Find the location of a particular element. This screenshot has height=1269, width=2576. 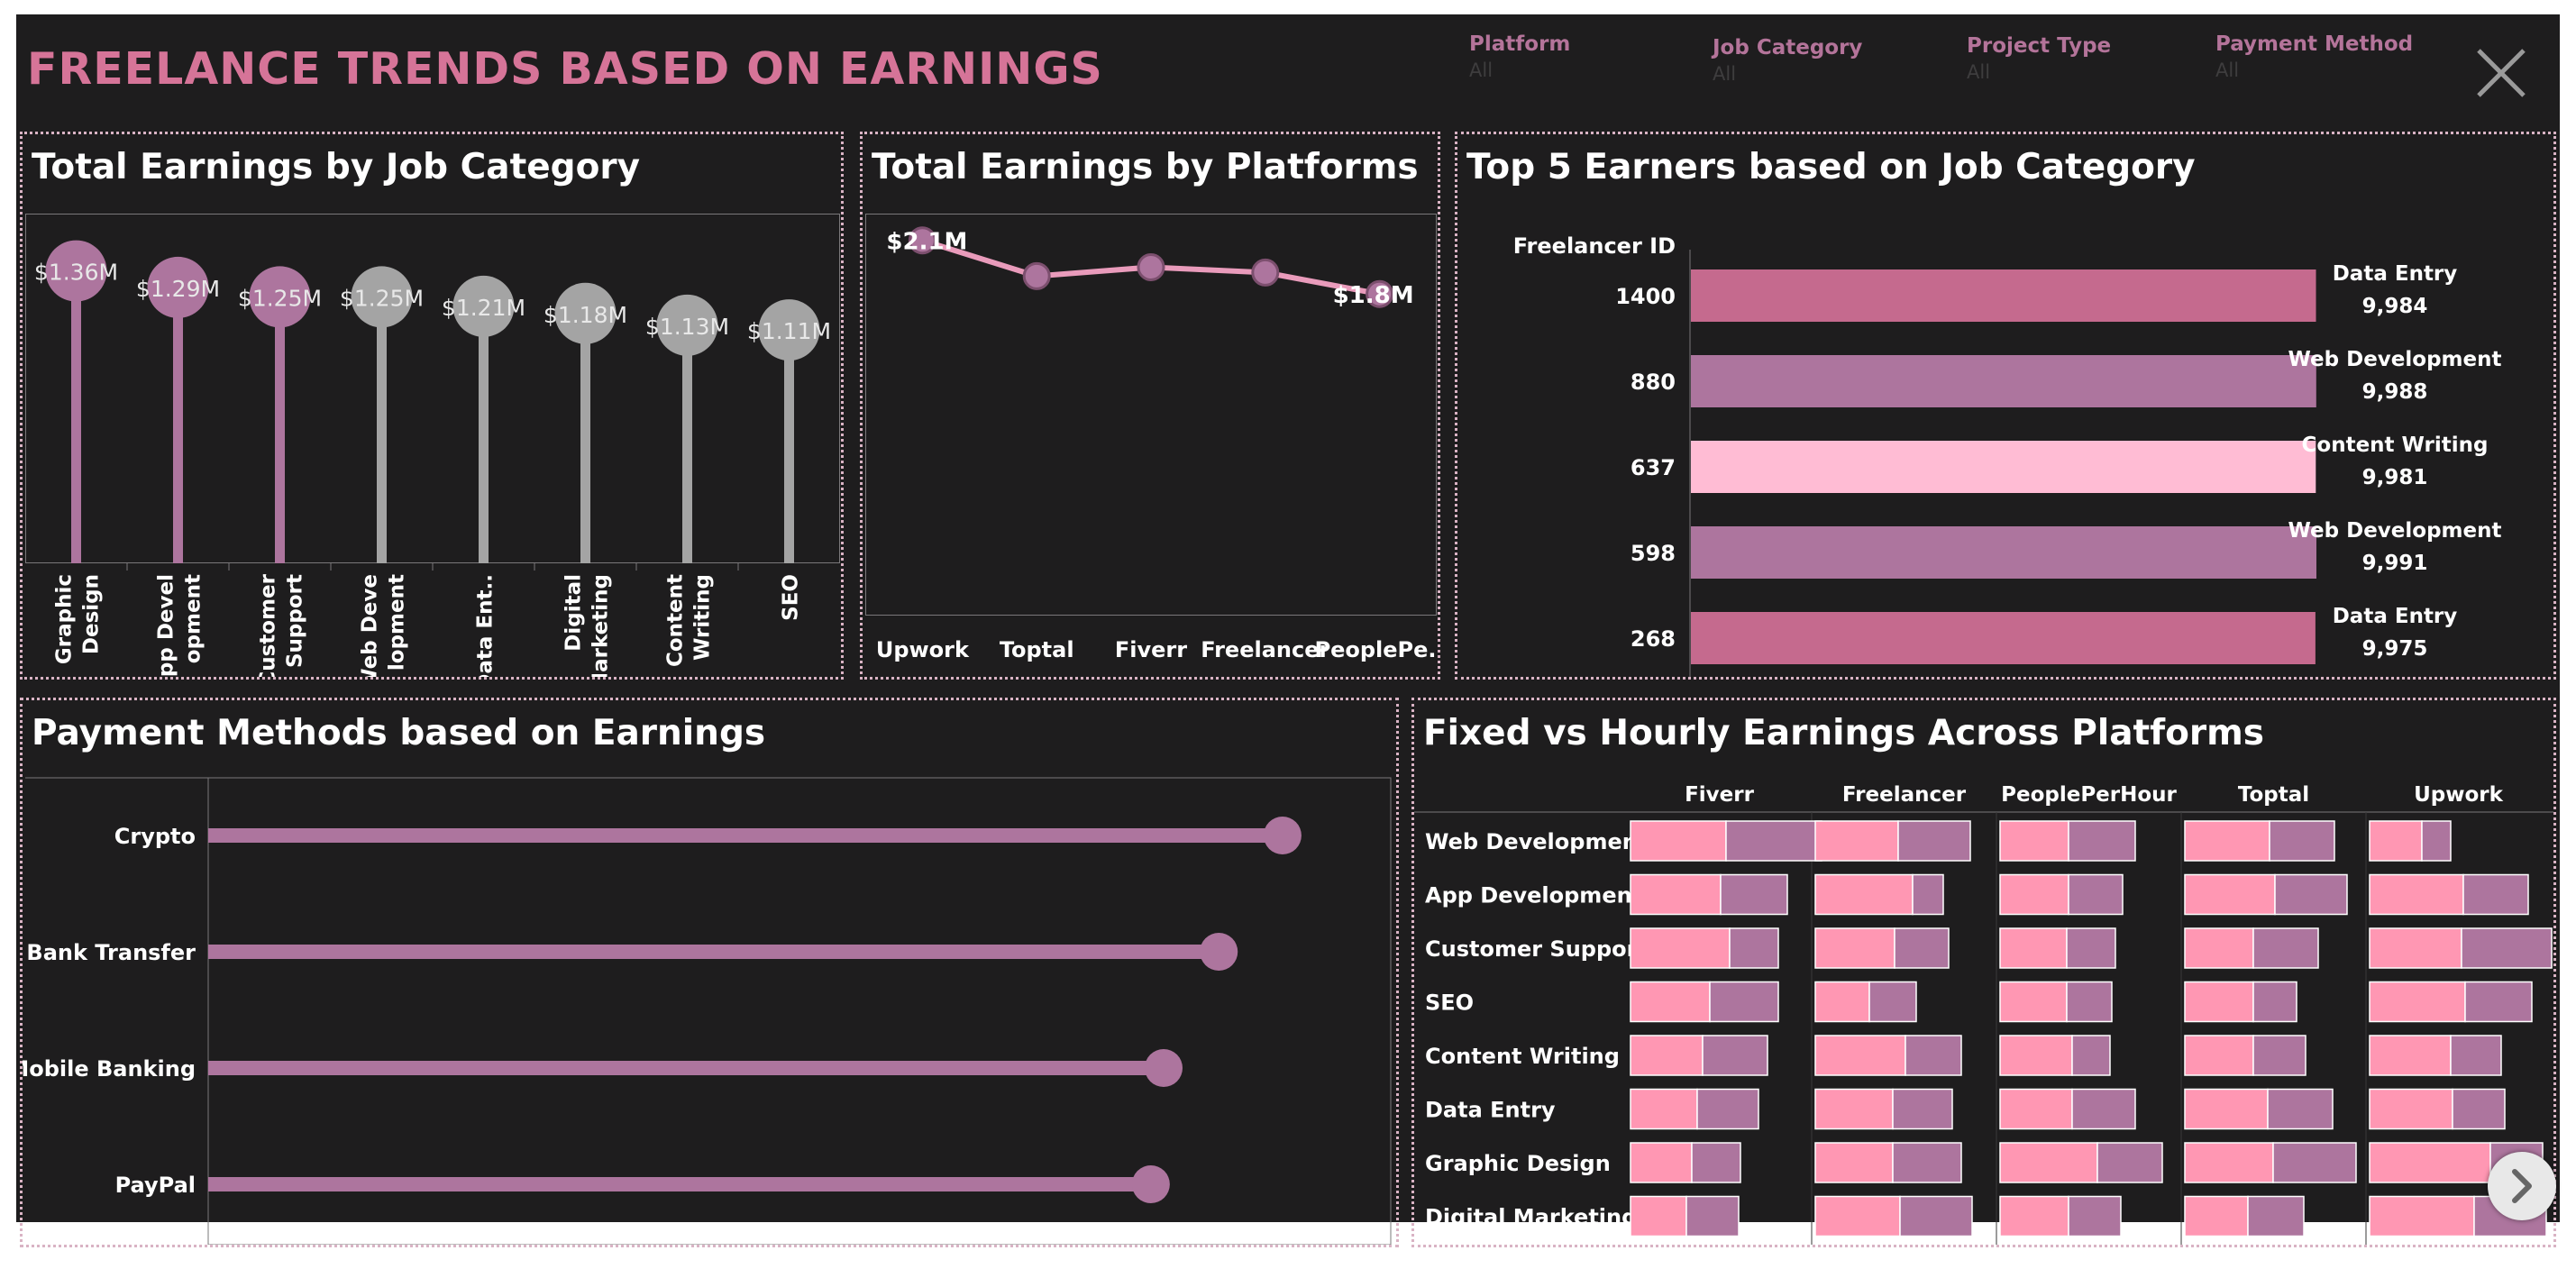

filter-payment-method: Payment Method All is located at coordinates (2314, 56).